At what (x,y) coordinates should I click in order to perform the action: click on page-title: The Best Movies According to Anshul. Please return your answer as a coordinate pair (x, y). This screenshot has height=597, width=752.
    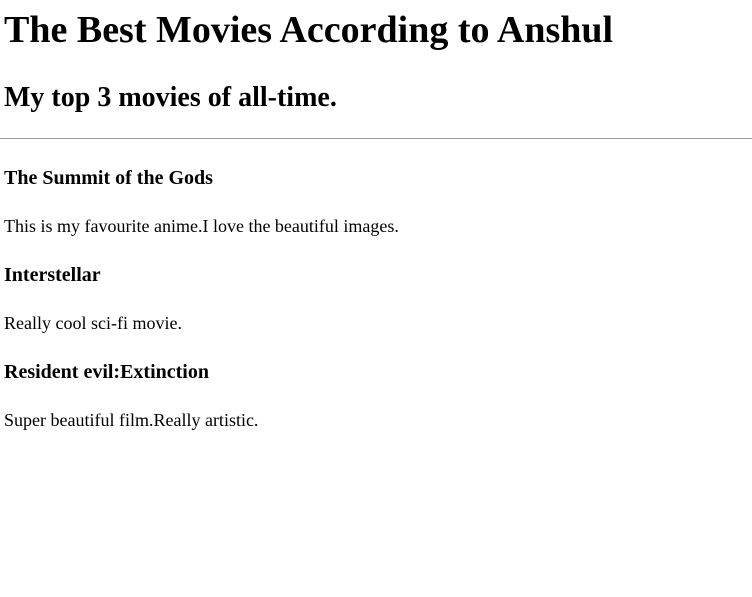
    Looking at the image, I should click on (309, 30).